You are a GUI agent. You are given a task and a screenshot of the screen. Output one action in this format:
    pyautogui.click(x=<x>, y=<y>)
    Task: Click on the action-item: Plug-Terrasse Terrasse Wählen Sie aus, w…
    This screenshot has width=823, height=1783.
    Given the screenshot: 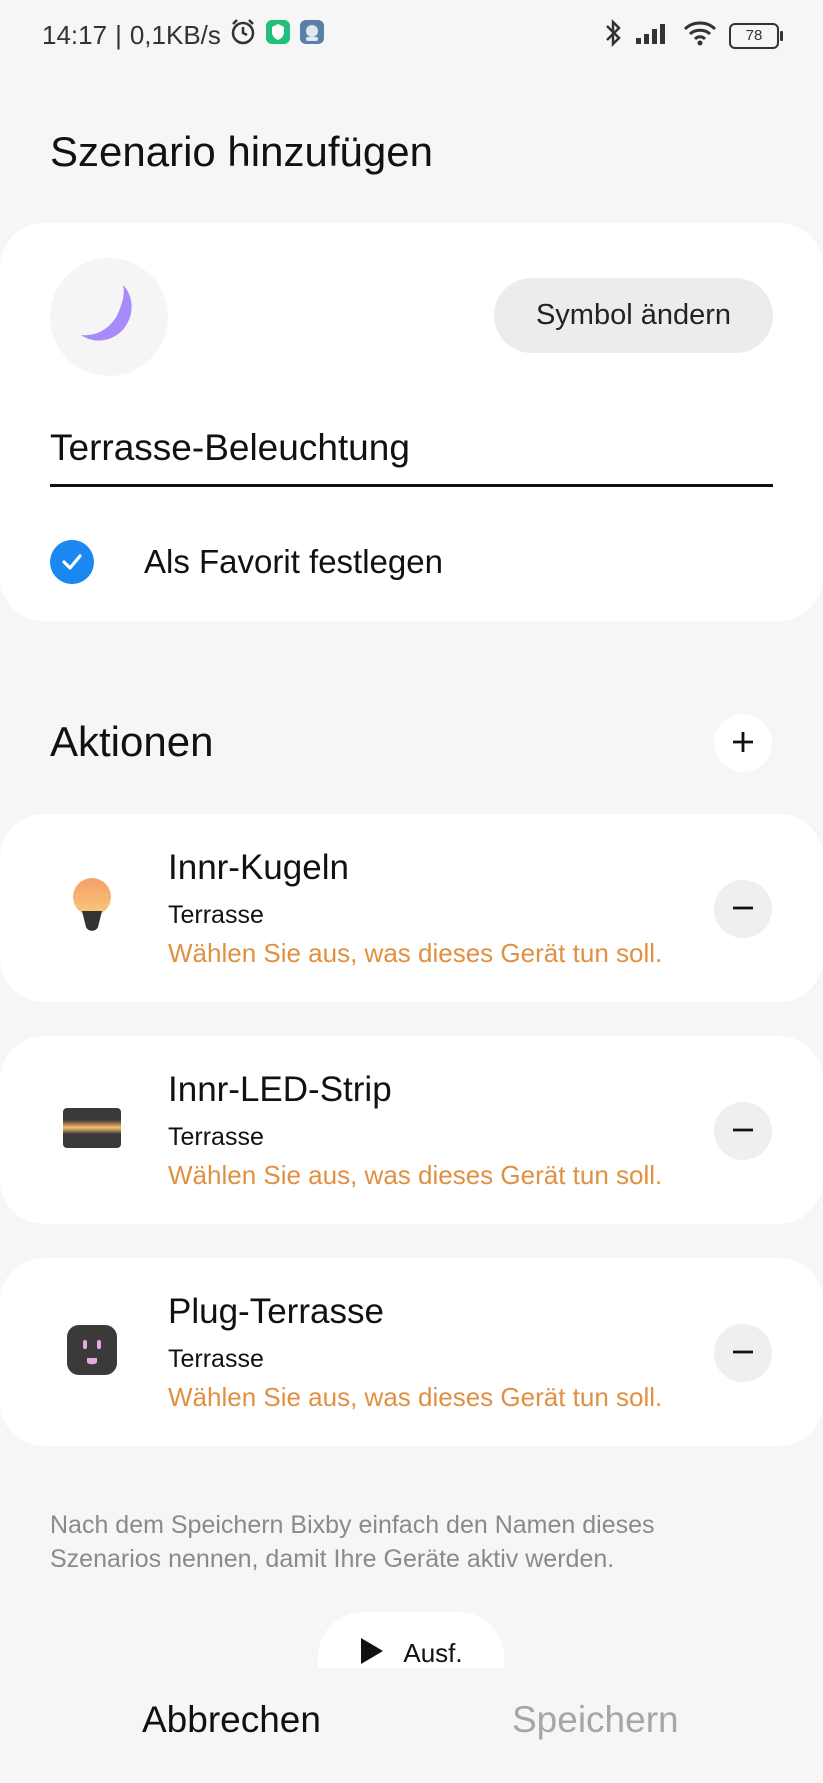 What is the action you would take?
    pyautogui.click(x=411, y=1352)
    